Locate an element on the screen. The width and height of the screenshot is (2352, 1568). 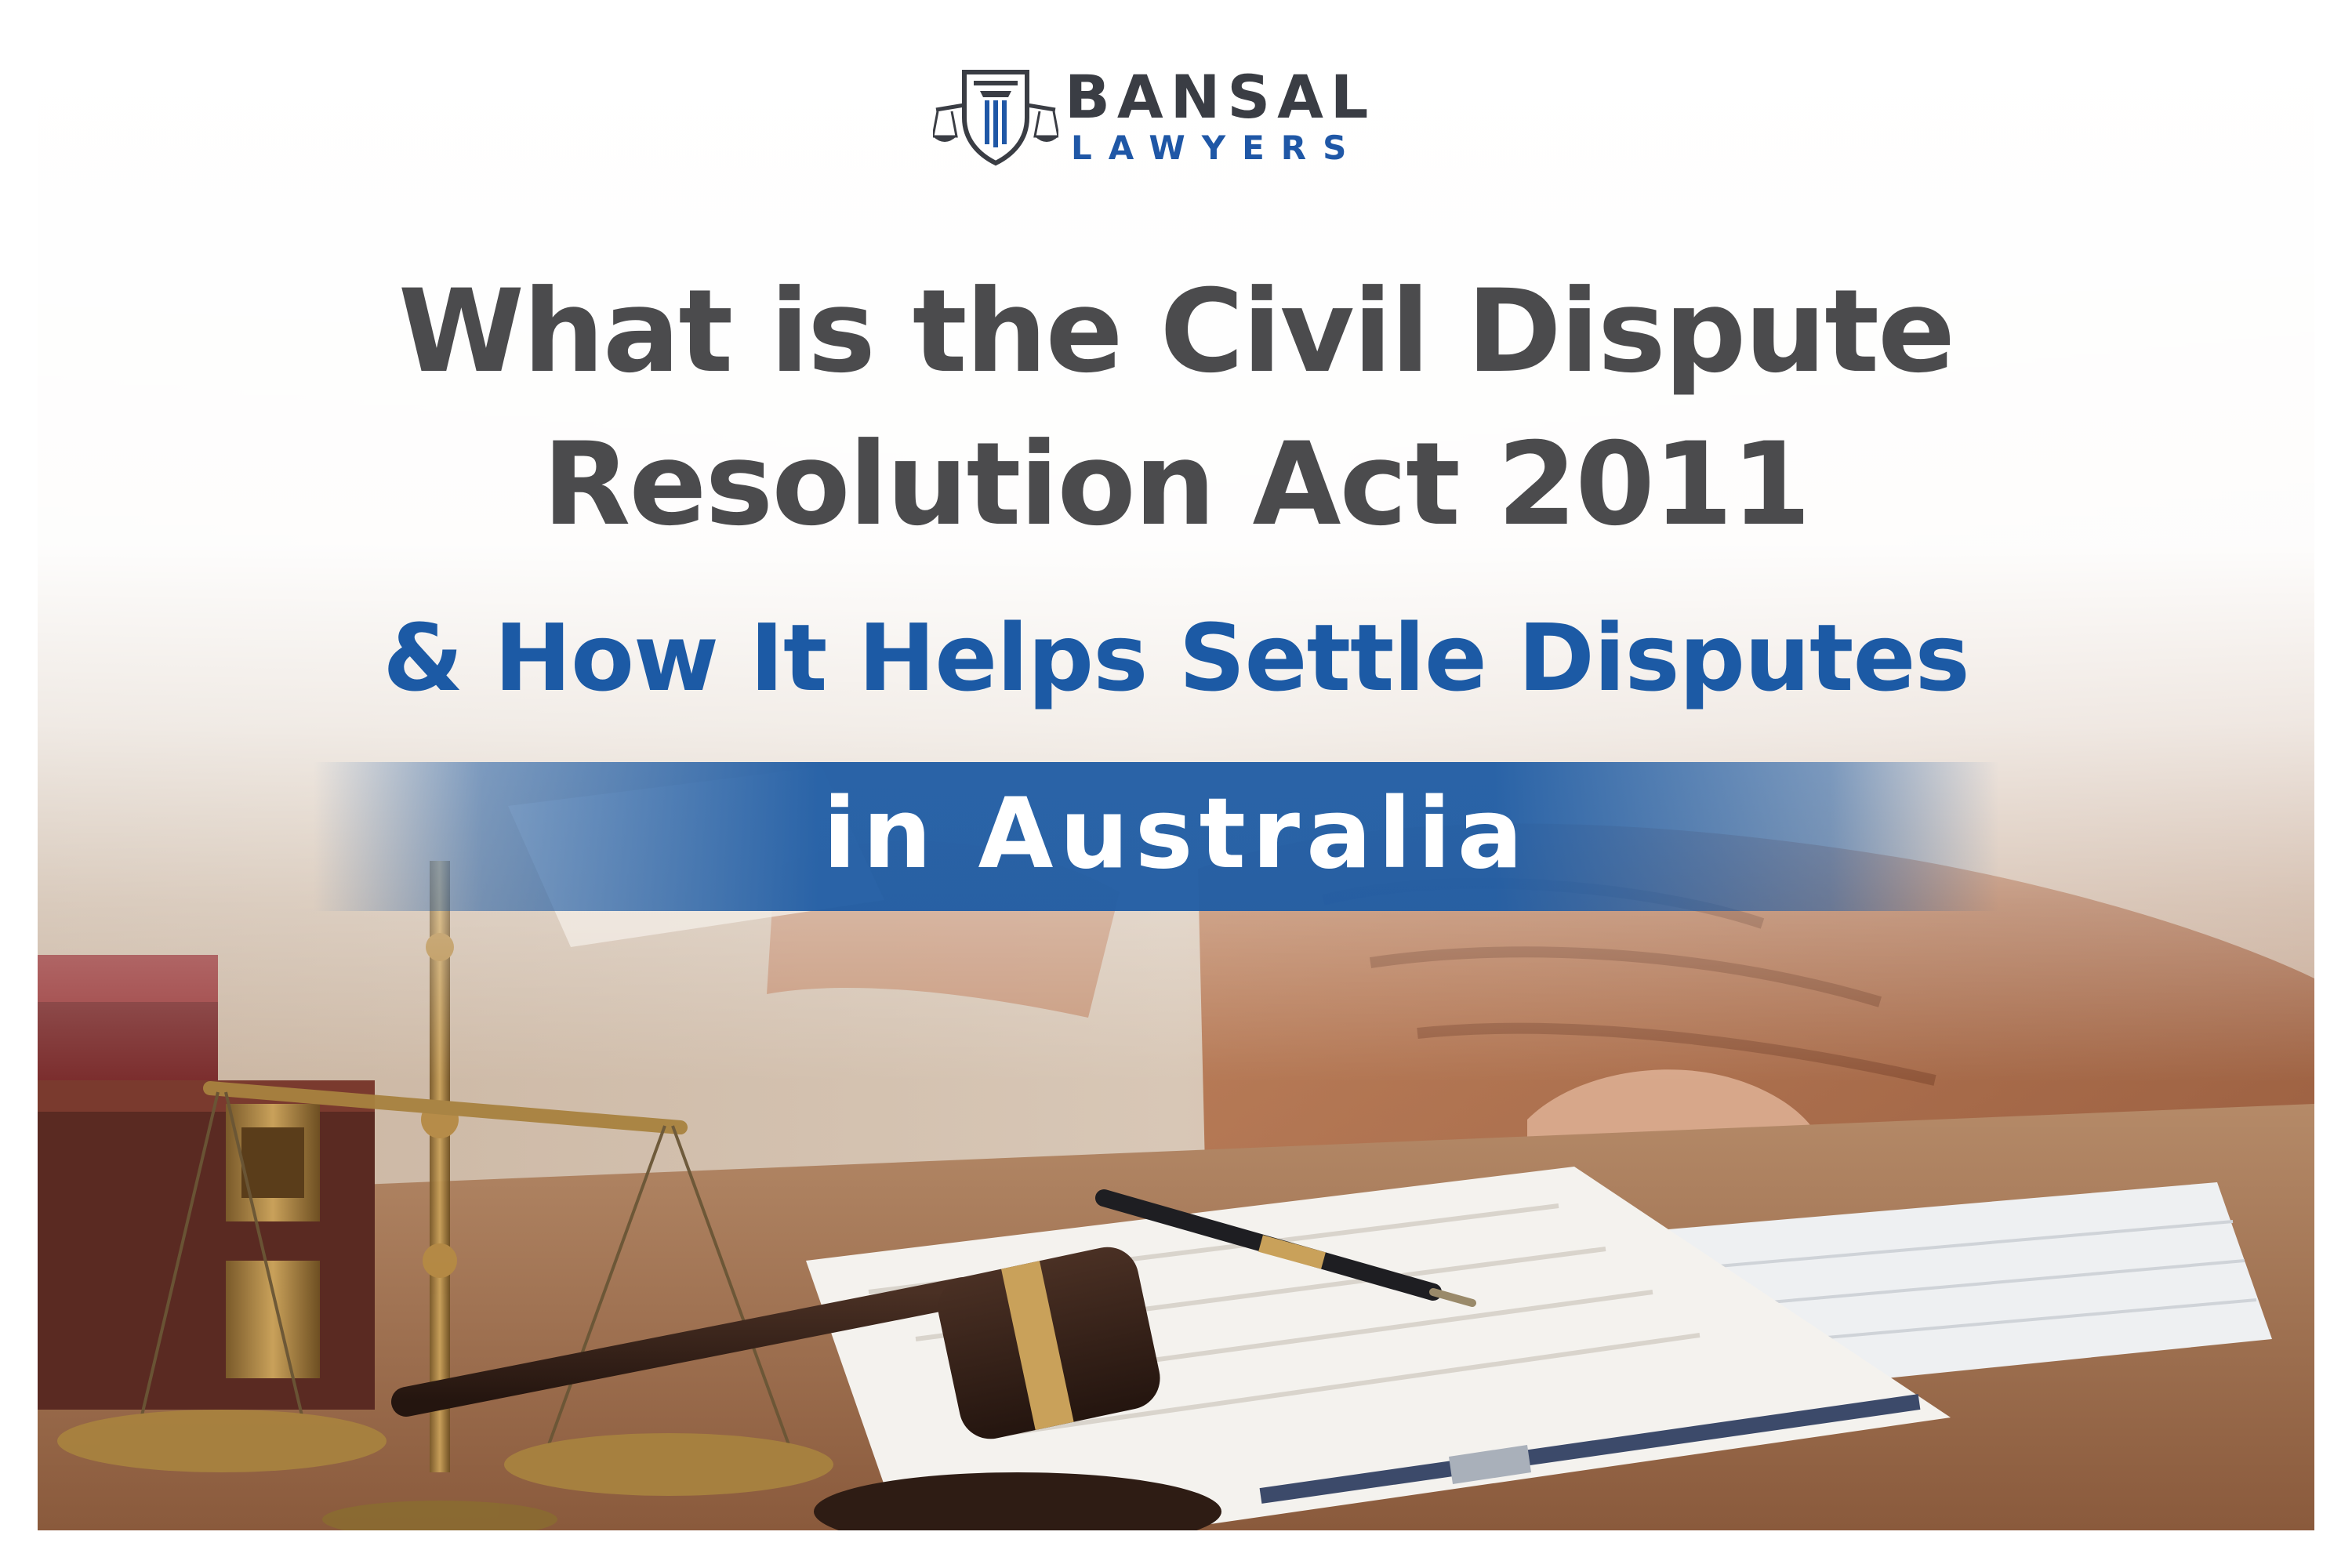
scales-of-justice-shield-icon is located at coordinates (995, 117).